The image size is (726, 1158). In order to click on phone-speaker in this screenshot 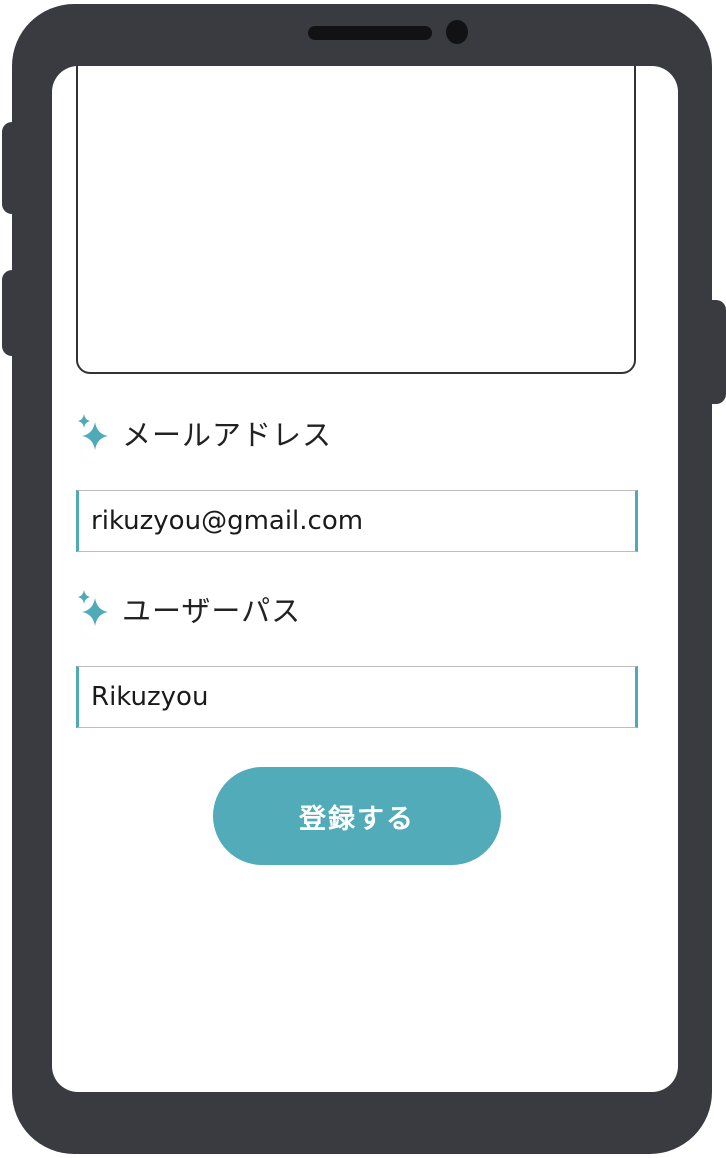, I will do `click(370, 33)`.